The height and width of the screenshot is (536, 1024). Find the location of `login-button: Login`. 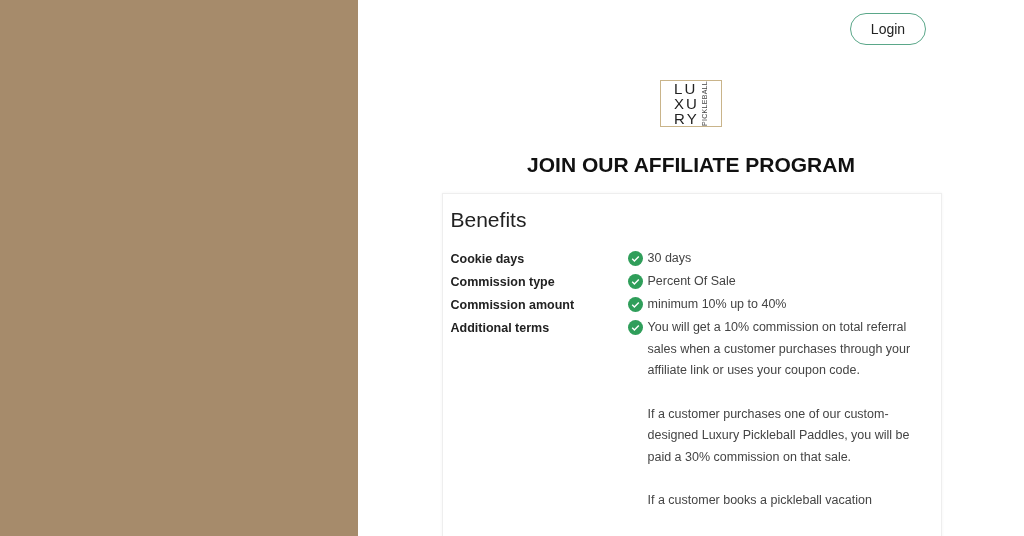

login-button: Login is located at coordinates (888, 29).